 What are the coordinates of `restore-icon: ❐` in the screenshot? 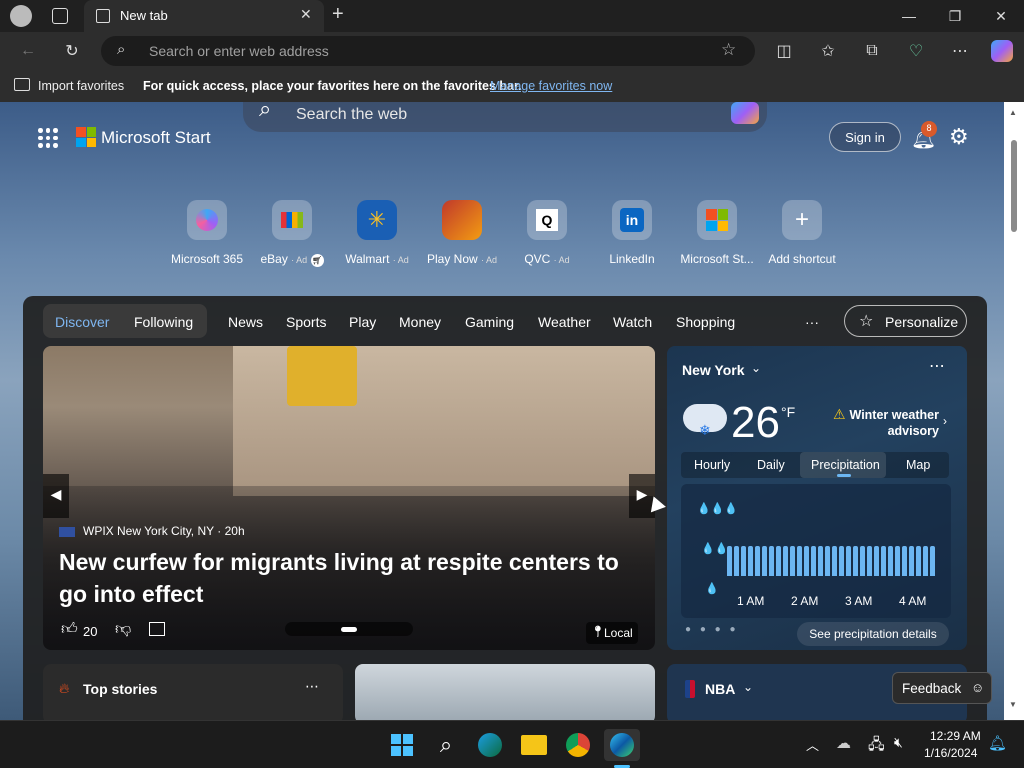 It's located at (955, 16).